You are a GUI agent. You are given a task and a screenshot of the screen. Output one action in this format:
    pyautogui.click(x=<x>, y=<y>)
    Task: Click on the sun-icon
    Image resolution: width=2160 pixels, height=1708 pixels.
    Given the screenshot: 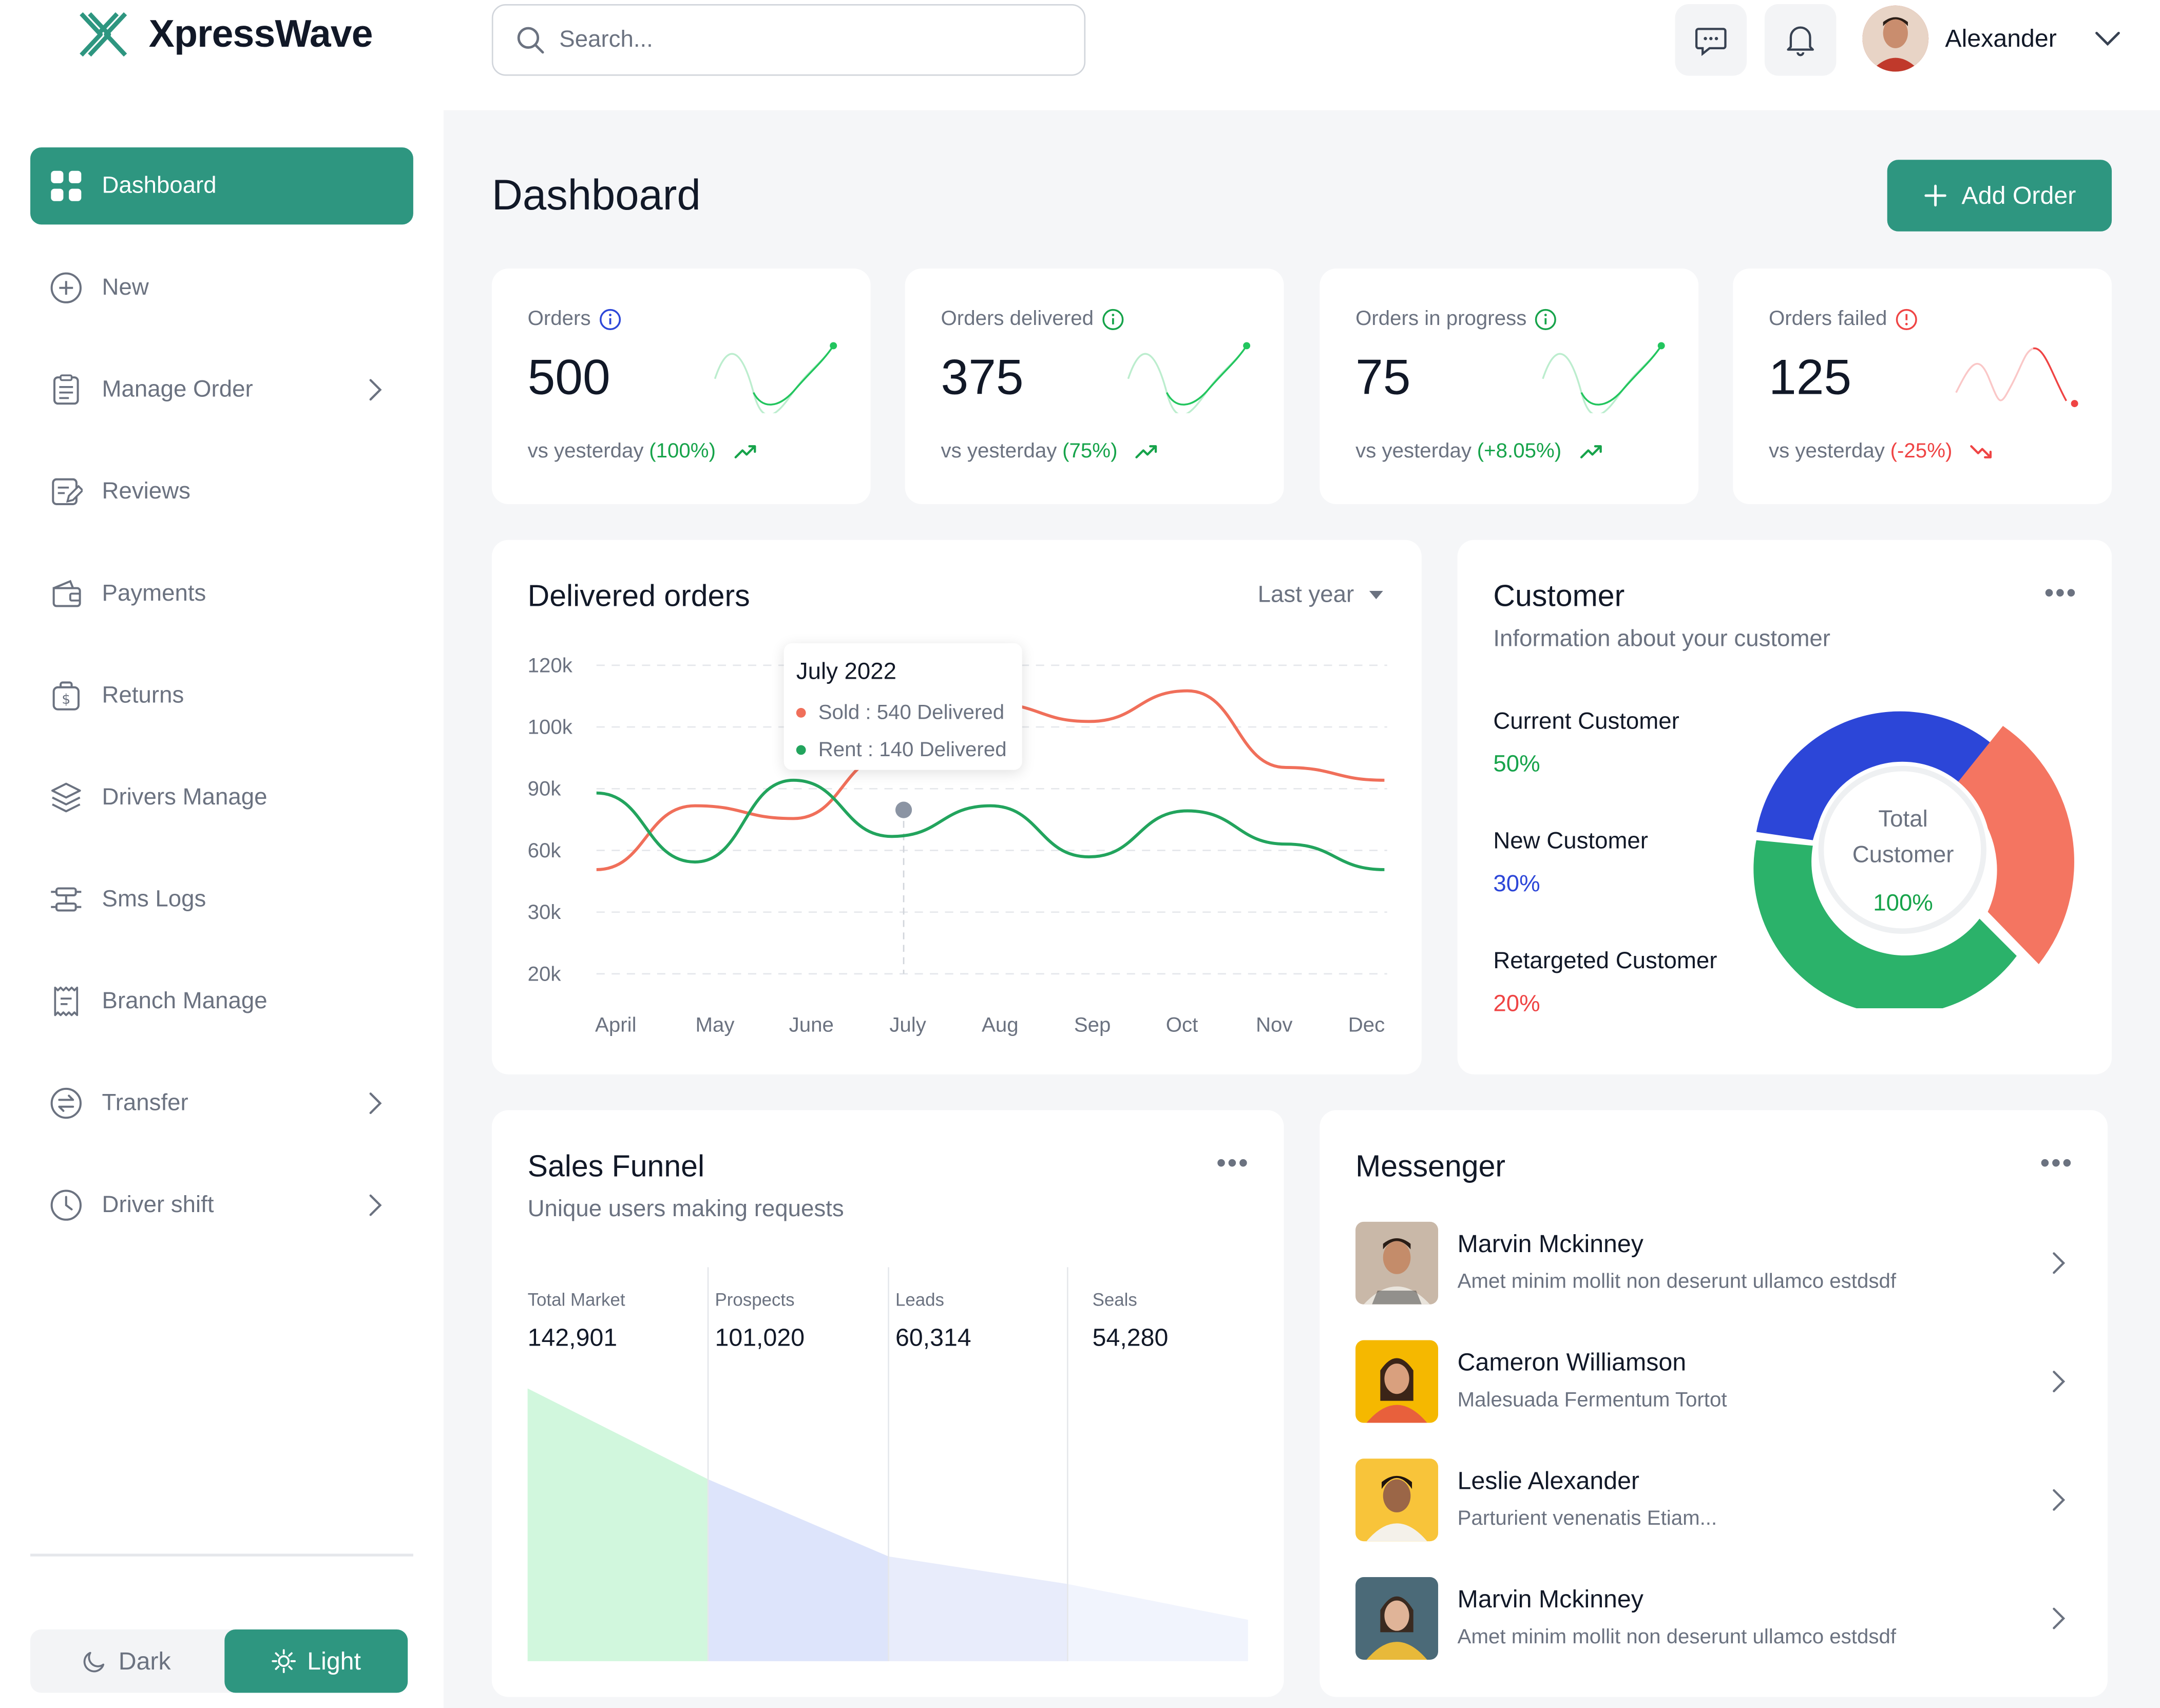 What is the action you would take?
    pyautogui.click(x=284, y=1661)
    